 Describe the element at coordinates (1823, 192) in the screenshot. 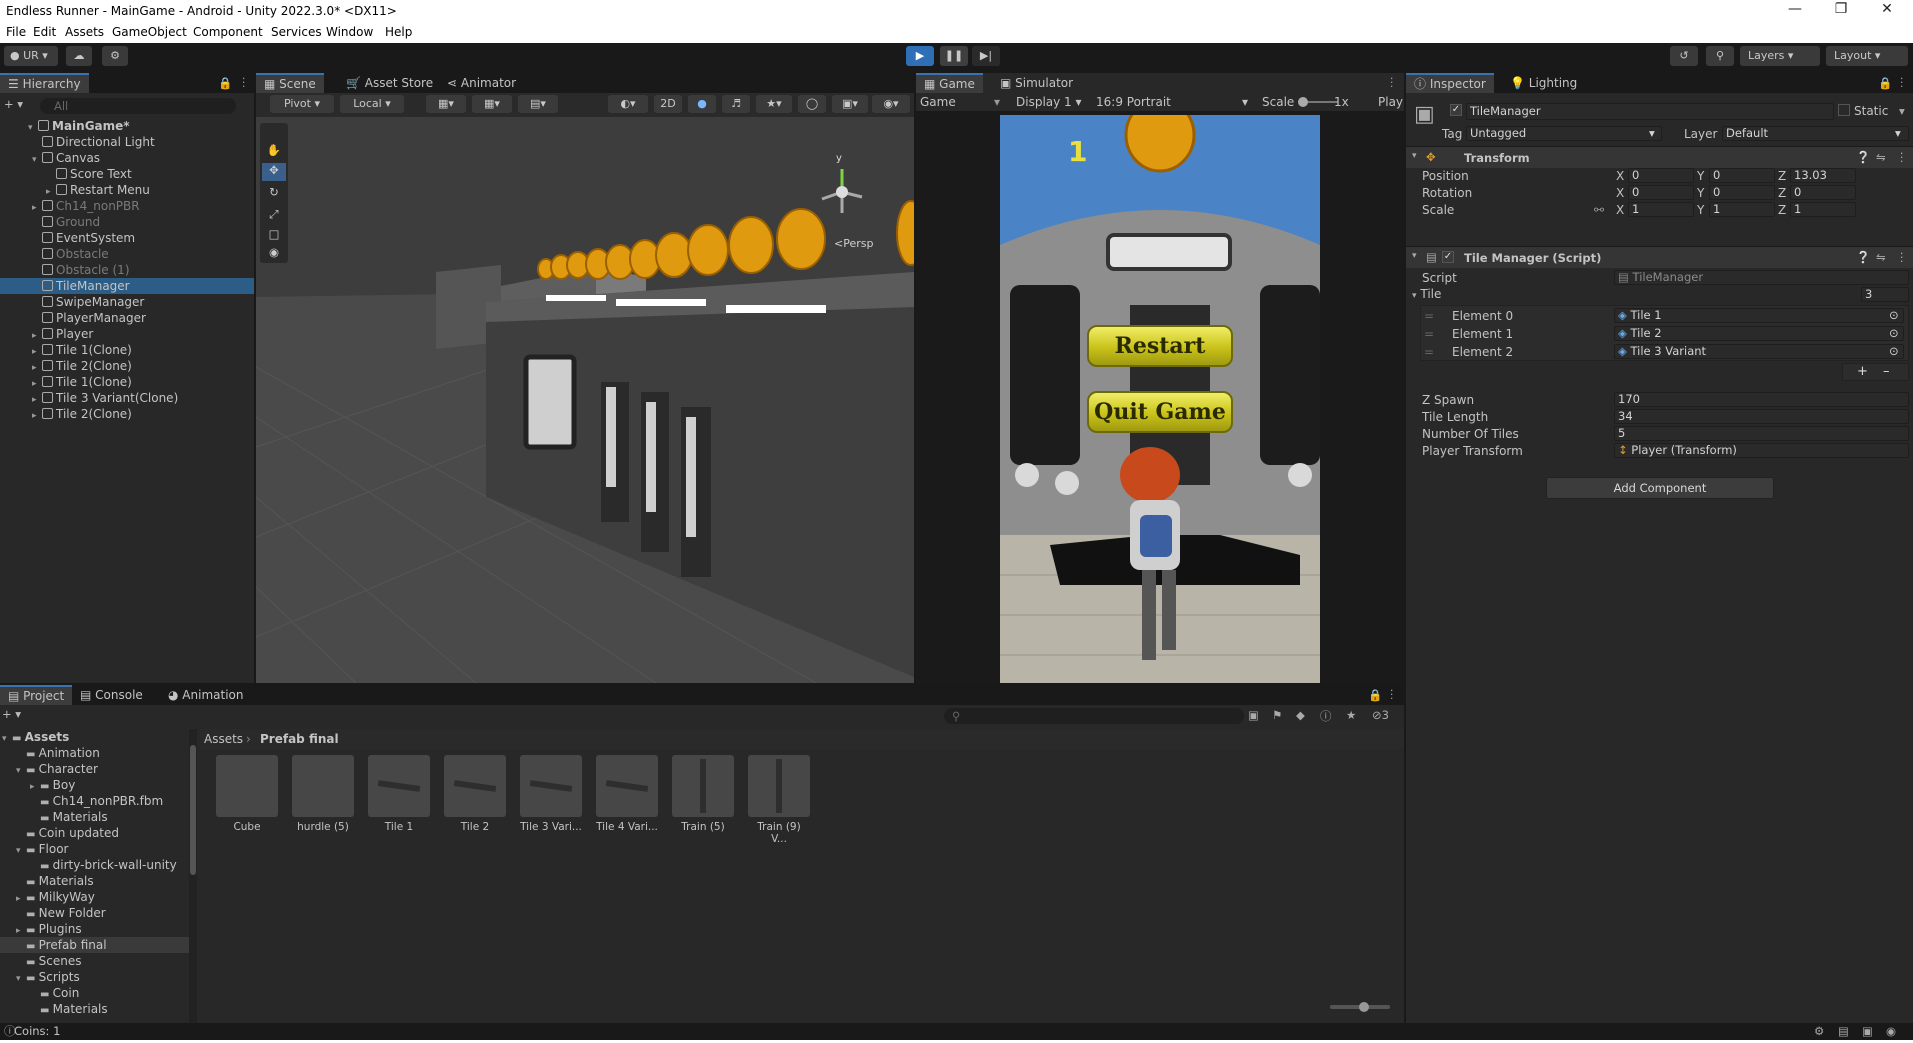

I see `transform-rotation-z-field: 0` at that location.